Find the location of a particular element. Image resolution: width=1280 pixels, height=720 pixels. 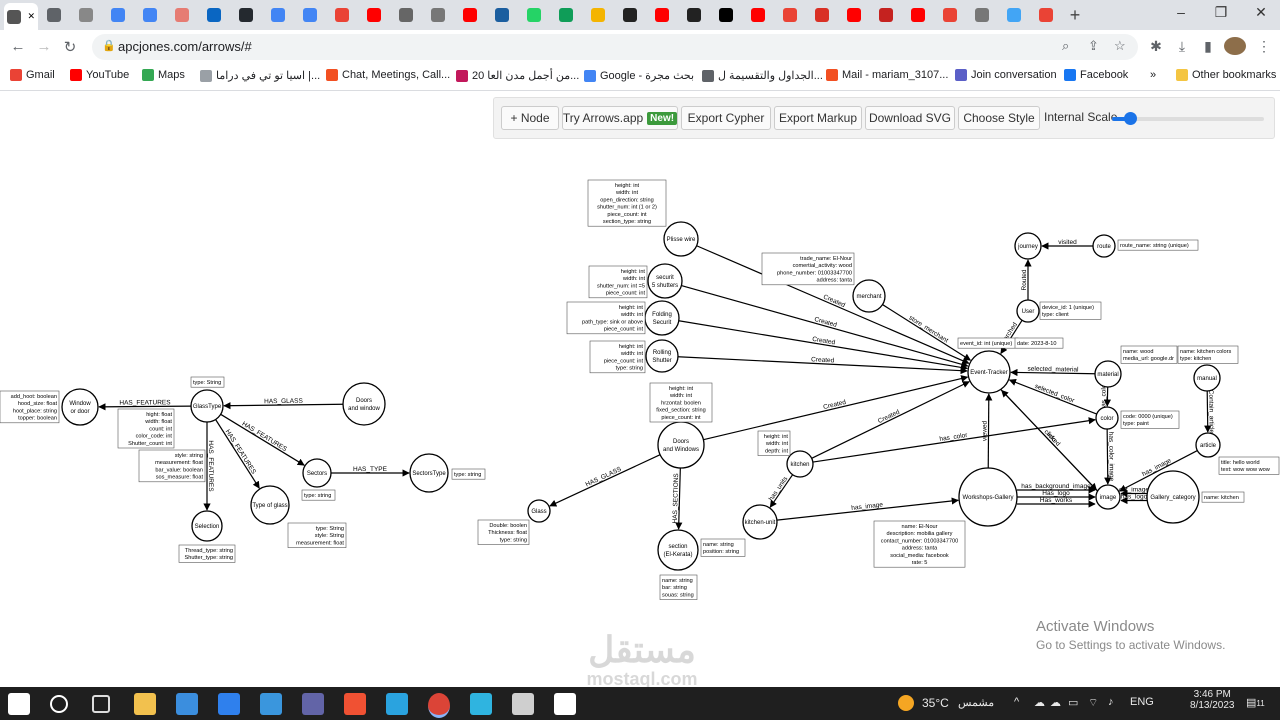

teams-icon is located at coordinates (313, 704).